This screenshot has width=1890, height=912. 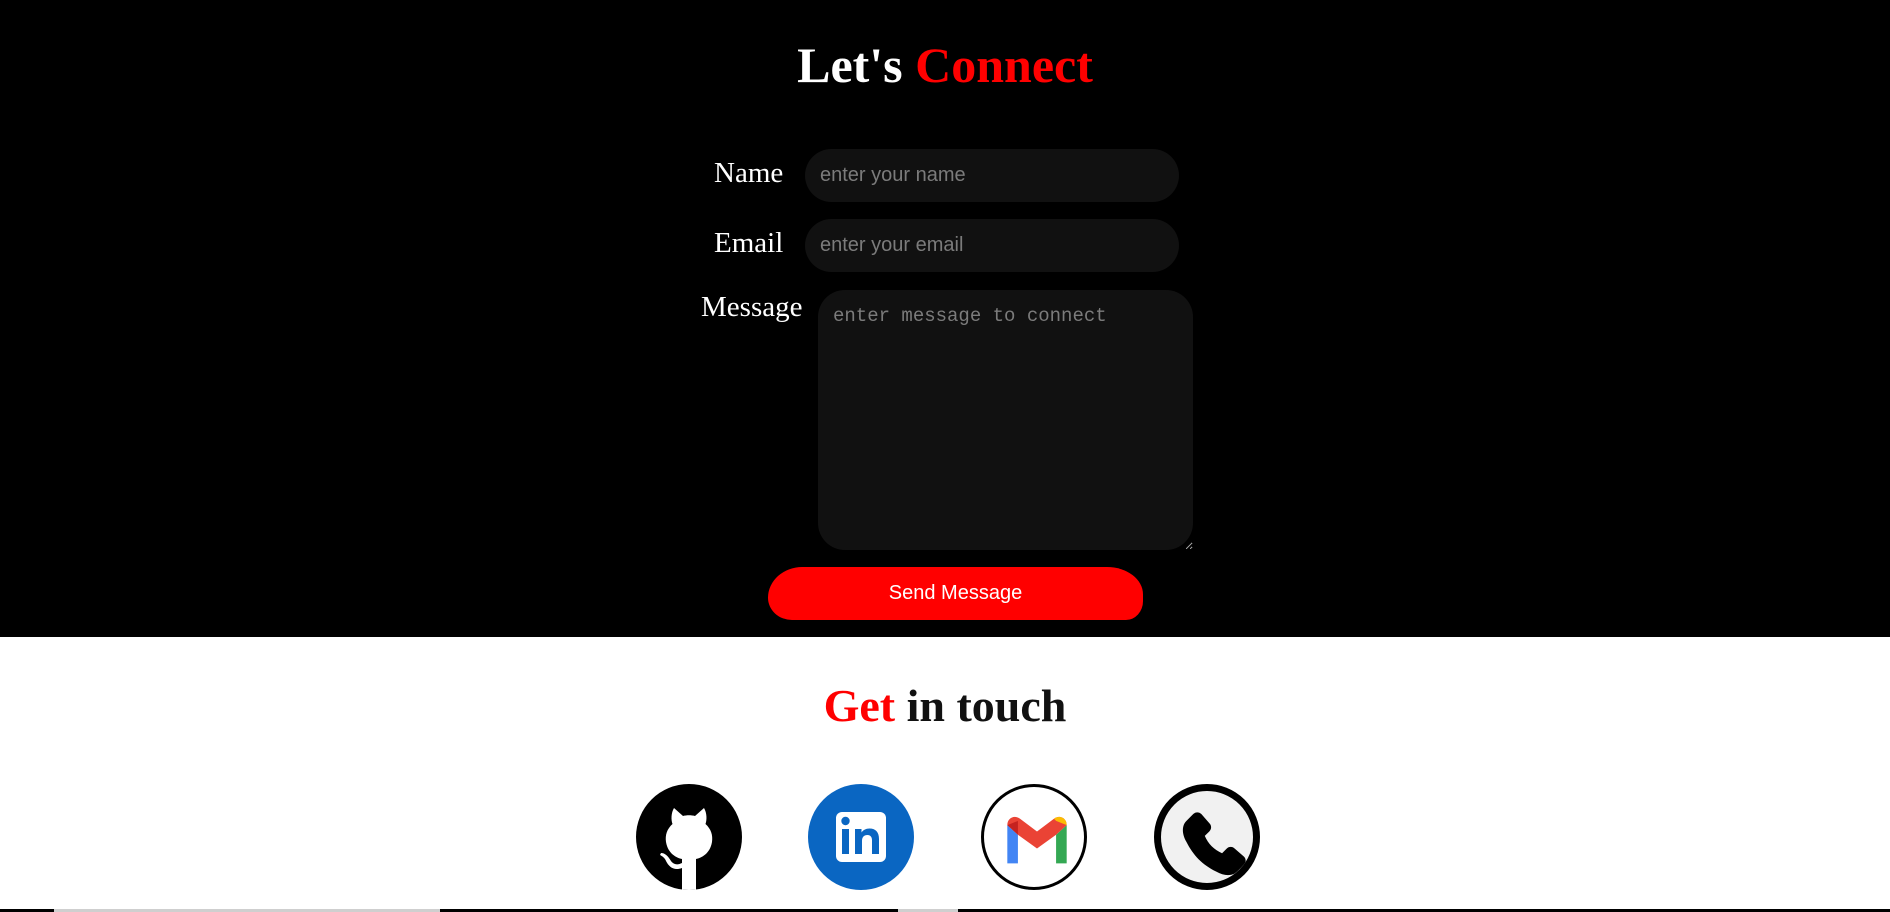 I want to click on gmail-icon, so click(x=1037, y=840).